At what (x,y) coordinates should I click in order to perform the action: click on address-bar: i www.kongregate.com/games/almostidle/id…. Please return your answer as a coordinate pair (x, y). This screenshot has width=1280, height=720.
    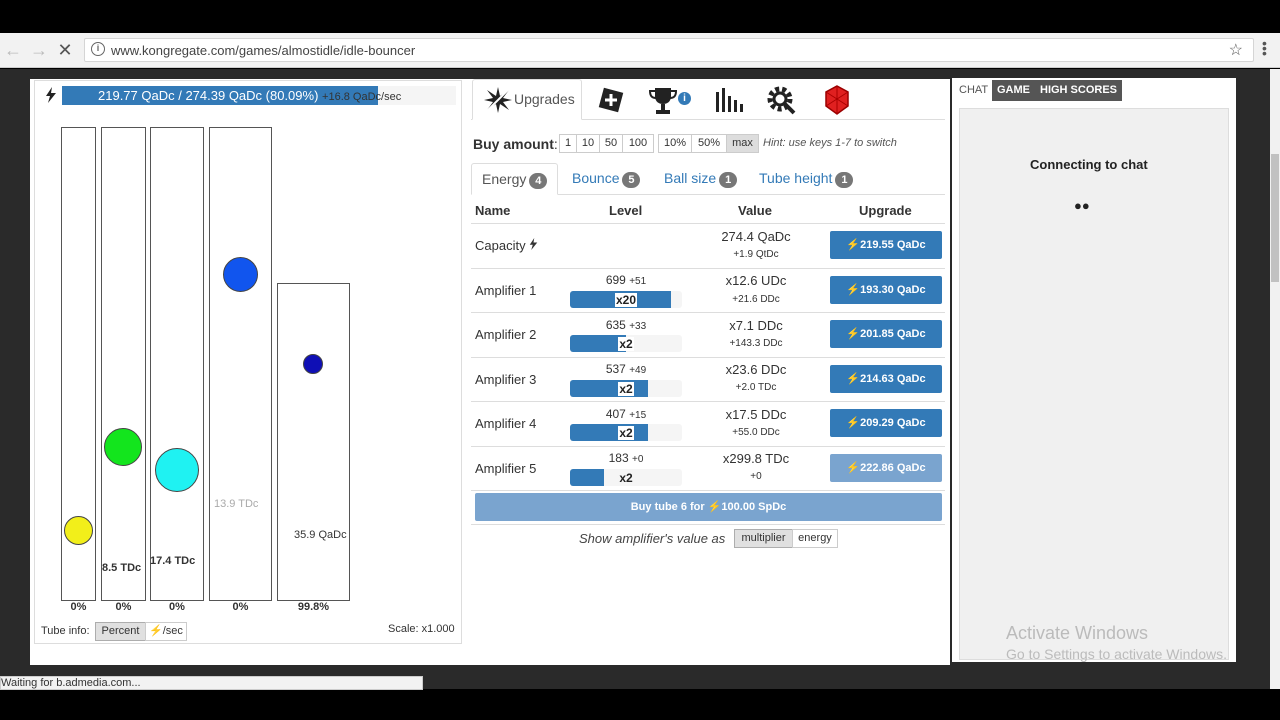
    Looking at the image, I should click on (669, 50).